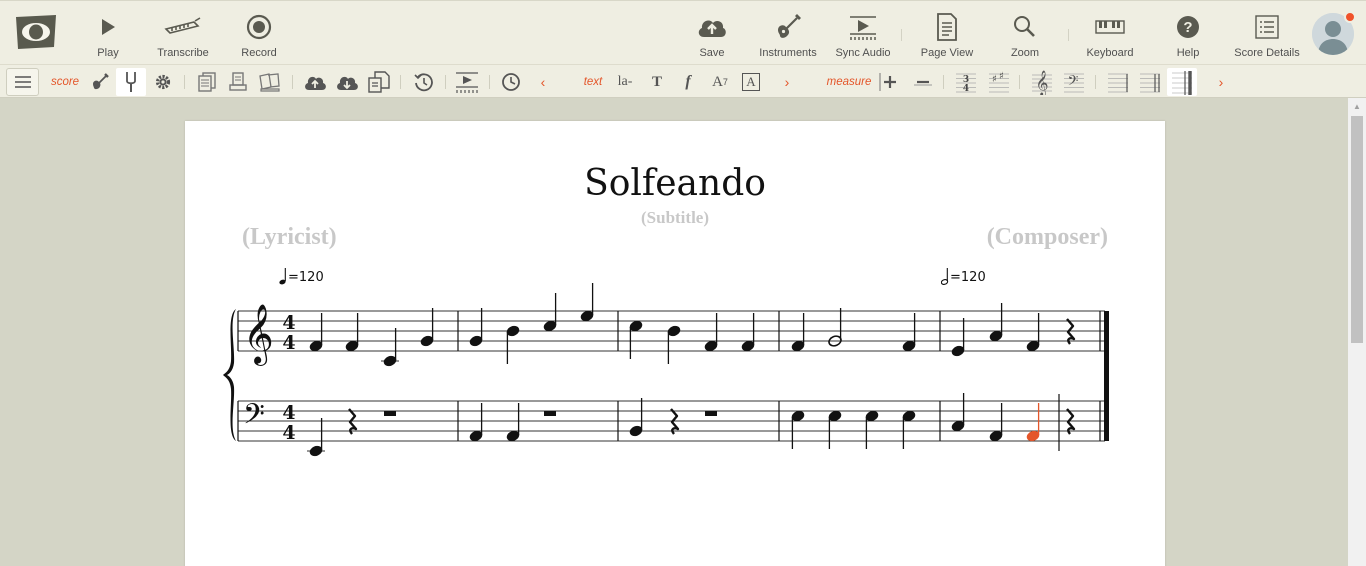 The height and width of the screenshot is (566, 1366). I want to click on instruments-button: Instruments, so click(788, 33).